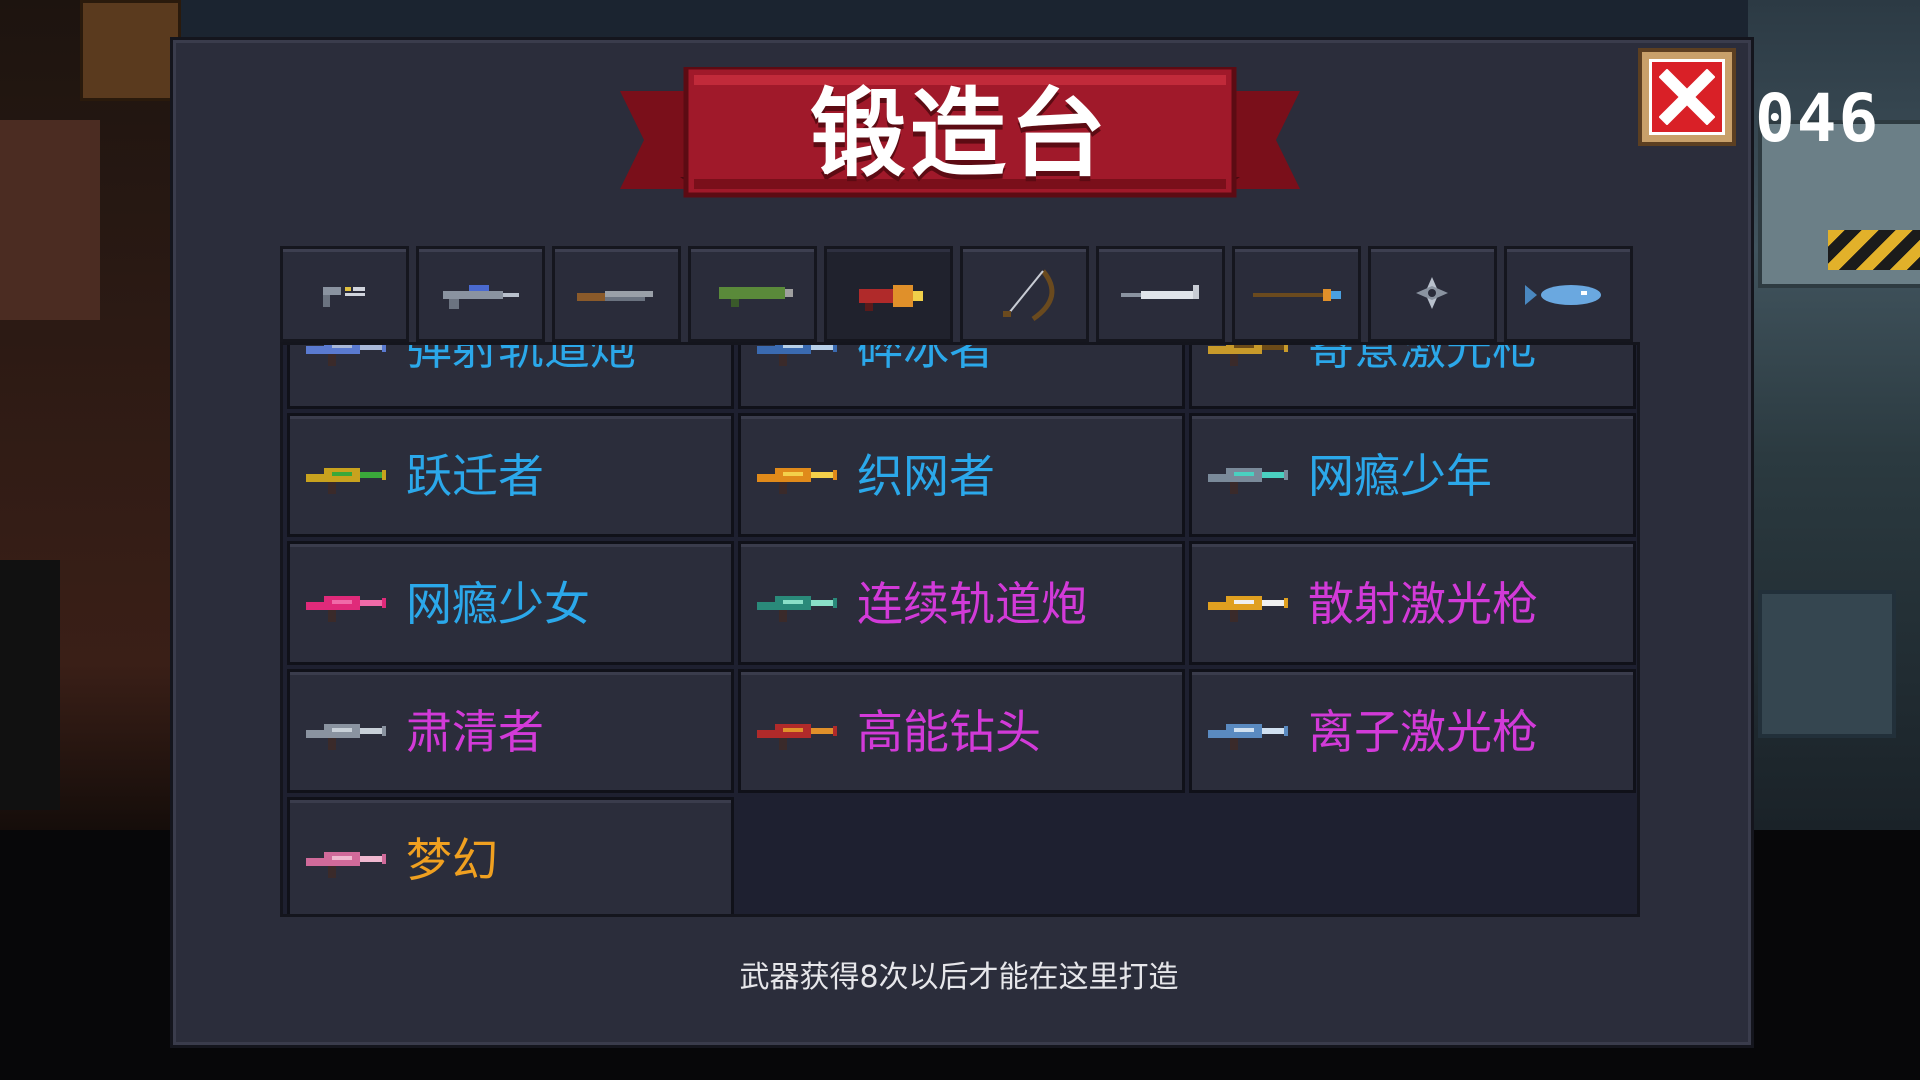  Describe the element at coordinates (1248, 355) in the screenshot. I see `gold-laser-icon` at that location.